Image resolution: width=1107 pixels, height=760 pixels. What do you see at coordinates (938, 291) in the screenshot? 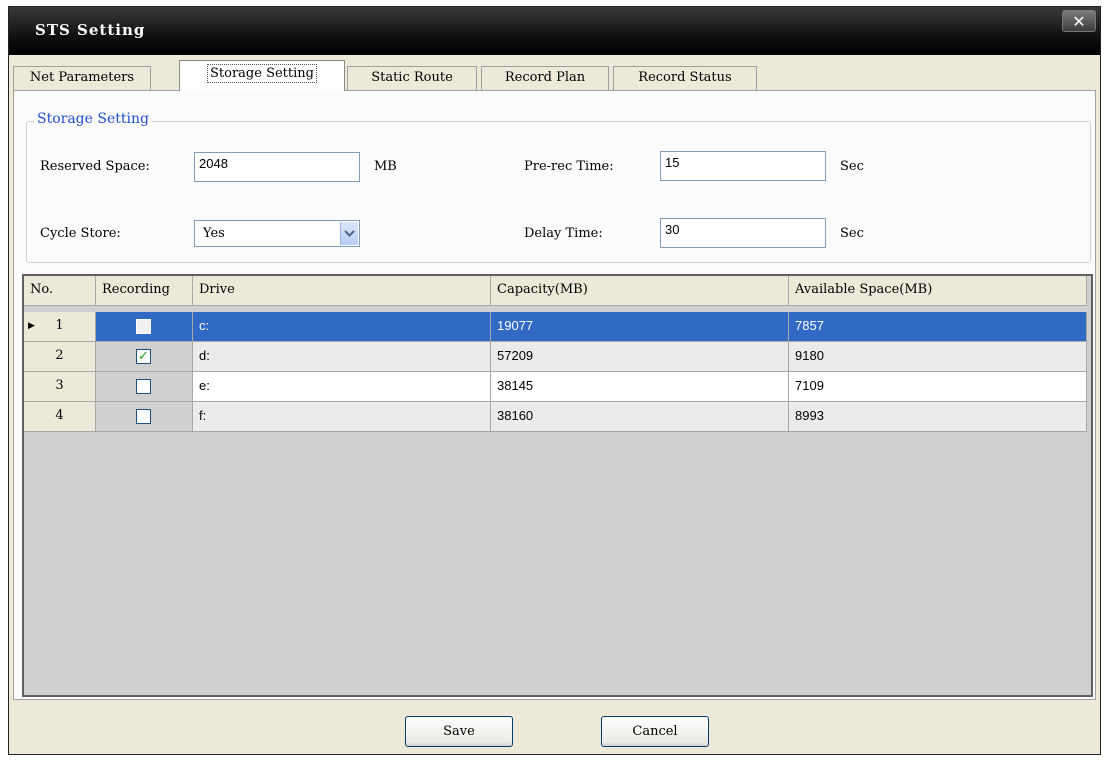
I see `col-header-available: Available Space(MB)` at bounding box center [938, 291].